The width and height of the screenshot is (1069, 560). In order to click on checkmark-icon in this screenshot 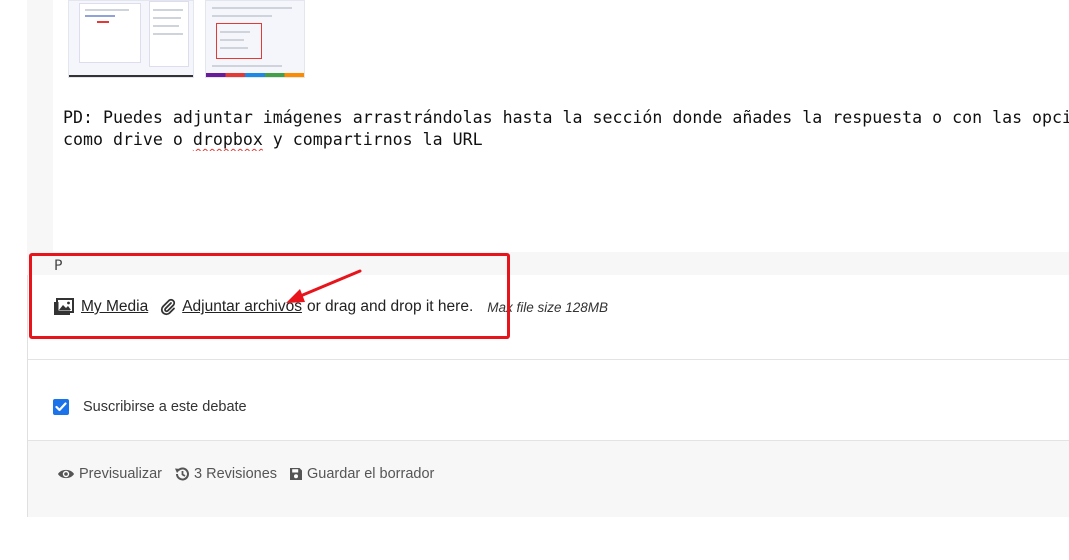, I will do `click(61, 407)`.